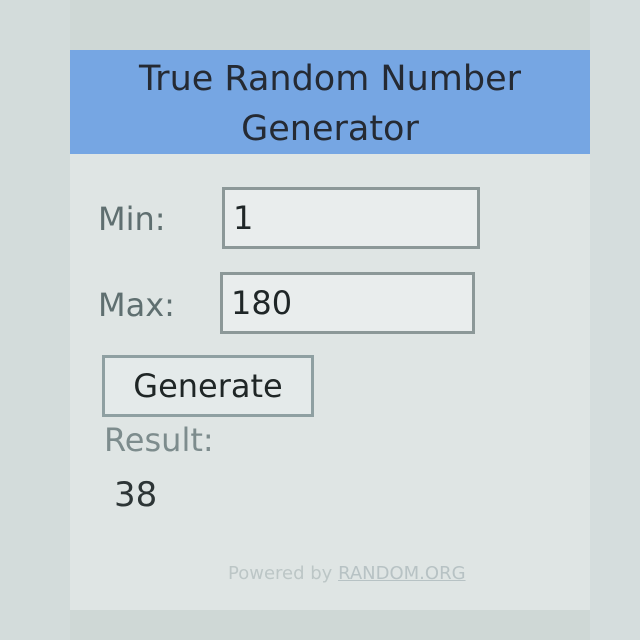 Image resolution: width=640 pixels, height=640 pixels. Describe the element at coordinates (351, 218) in the screenshot. I see `min-input` at that location.